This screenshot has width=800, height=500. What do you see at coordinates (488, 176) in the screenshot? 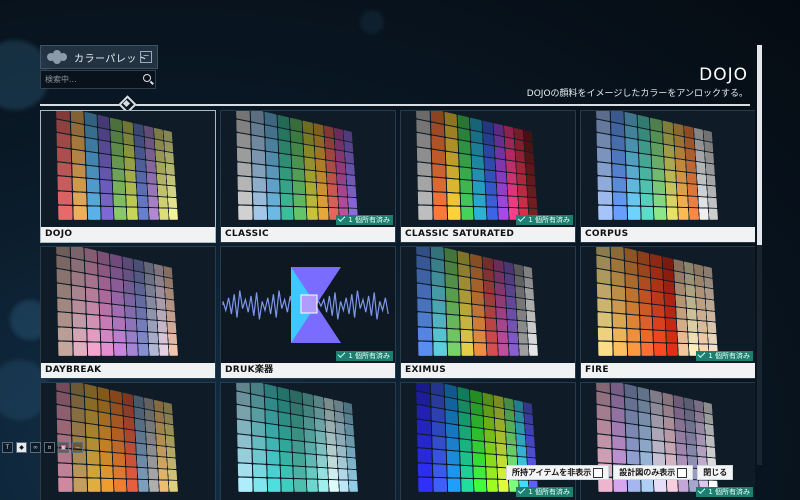
I see `palette-card: 1 個所有済み CLASSIC SATURATED` at bounding box center [488, 176].